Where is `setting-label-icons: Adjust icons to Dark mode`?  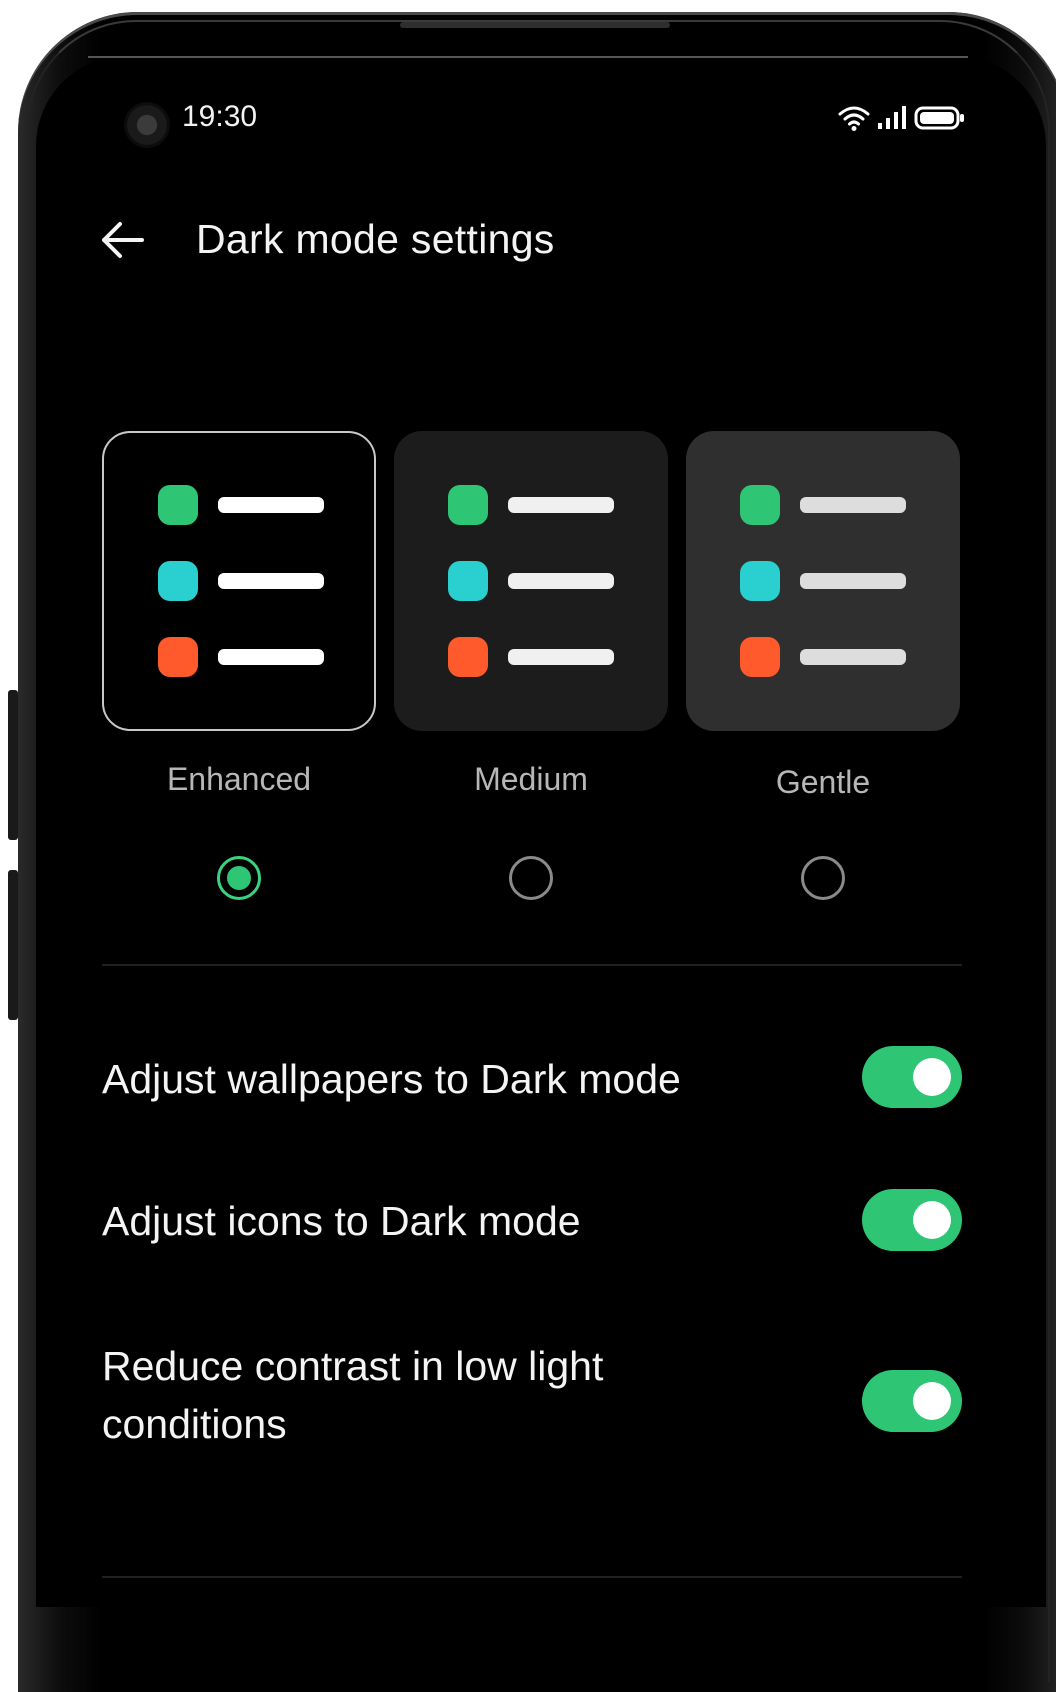 setting-label-icons: Adjust icons to Dark mode is located at coordinates (341, 1221).